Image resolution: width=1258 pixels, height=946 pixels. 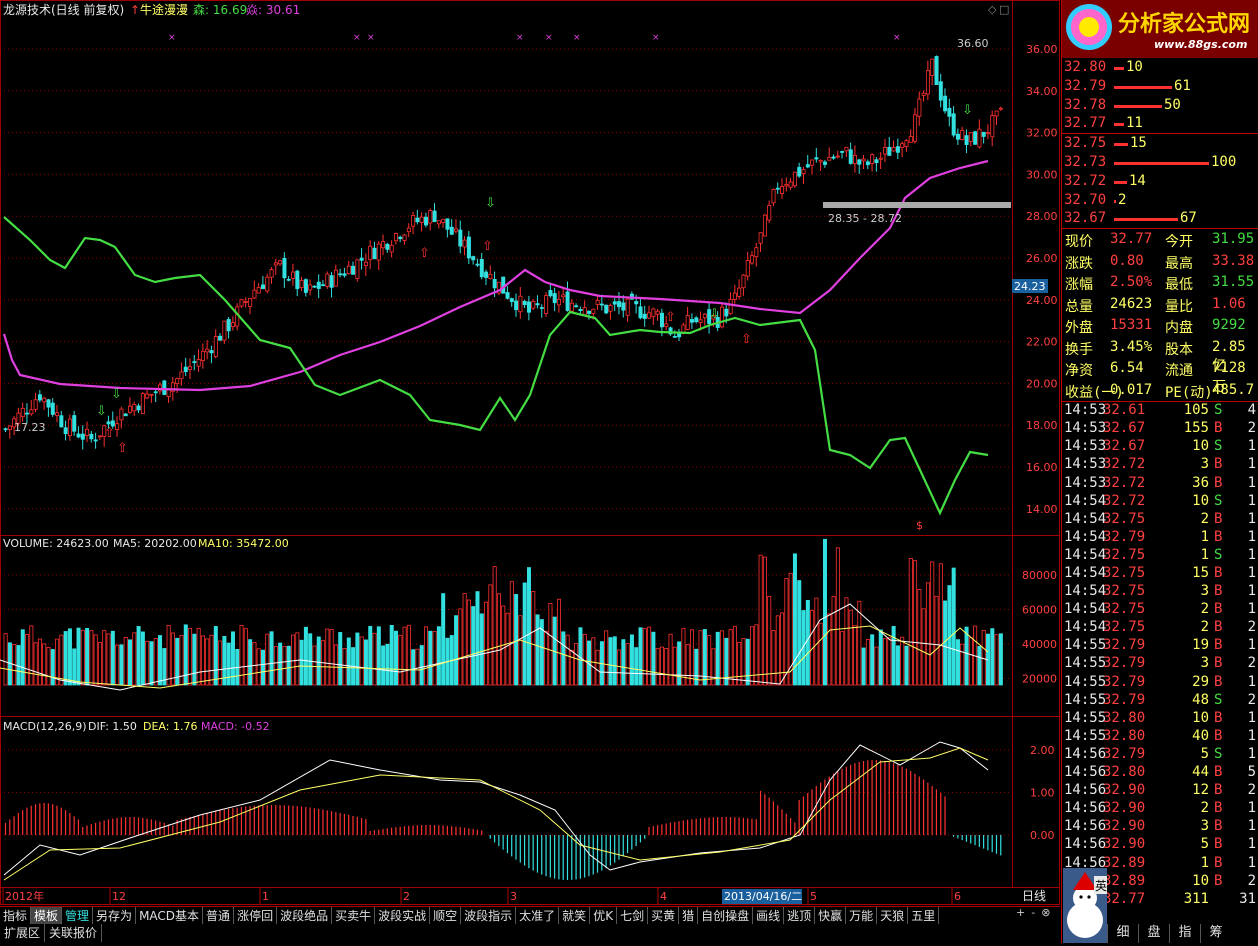 I want to click on toolbar-button: 优K, so click(x=604, y=916).